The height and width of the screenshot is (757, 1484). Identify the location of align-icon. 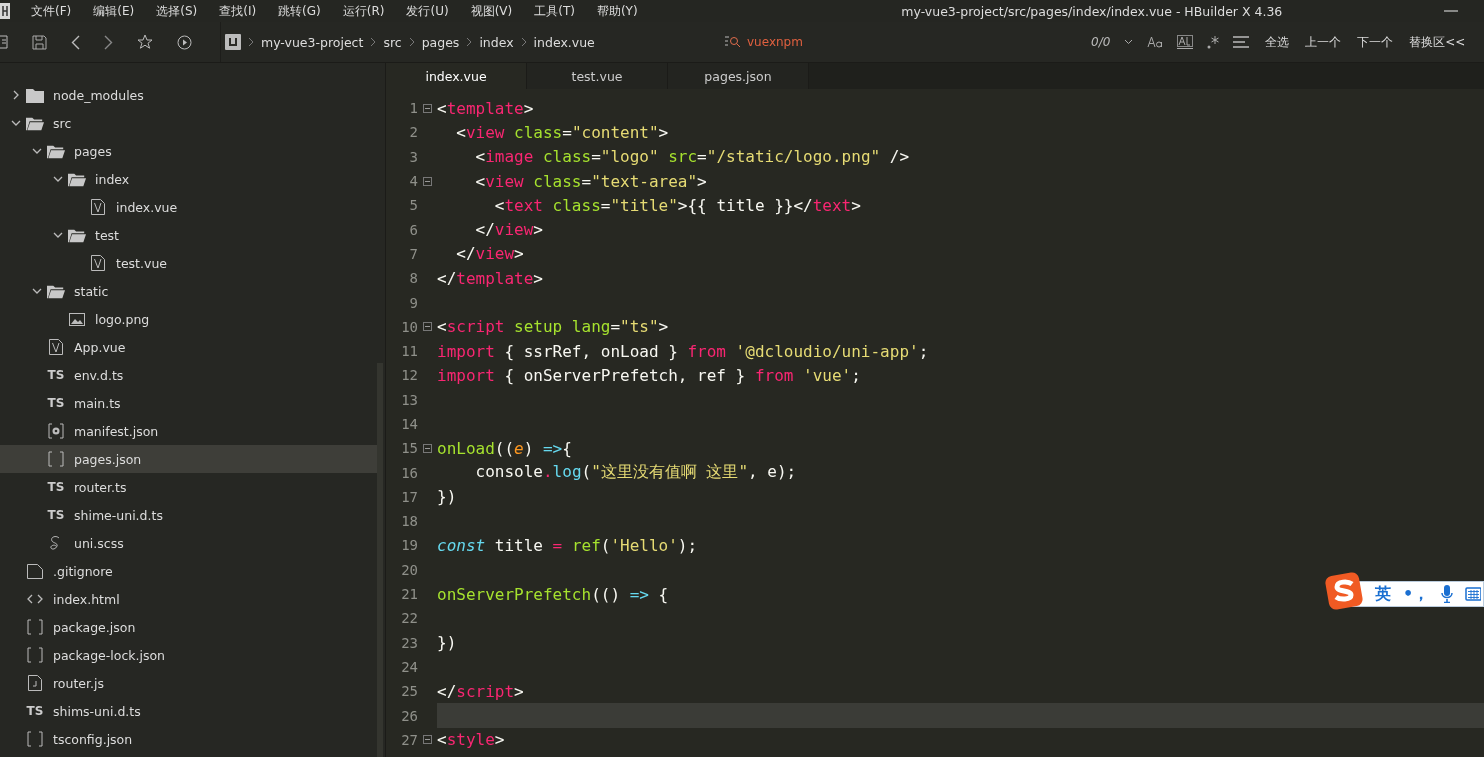
(1241, 42).